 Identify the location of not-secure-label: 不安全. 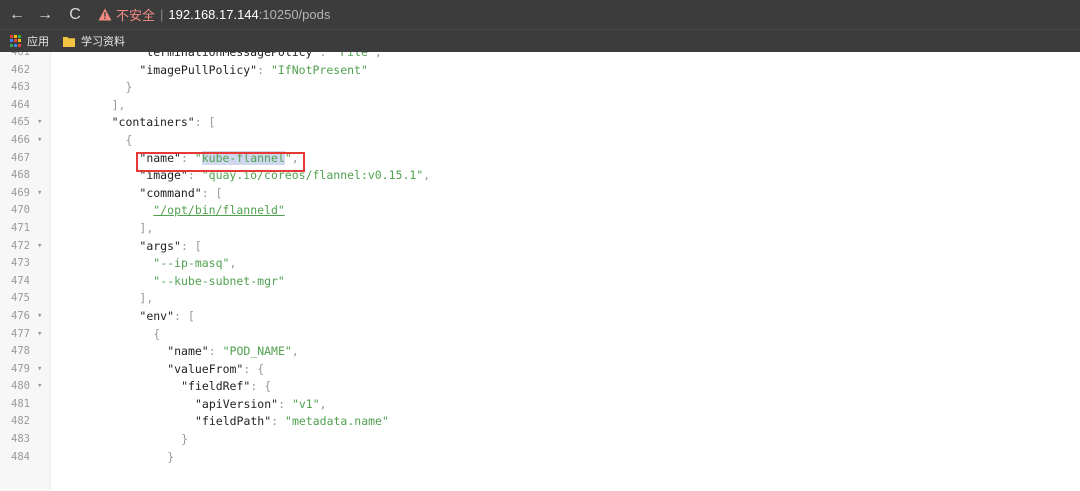
(136, 15).